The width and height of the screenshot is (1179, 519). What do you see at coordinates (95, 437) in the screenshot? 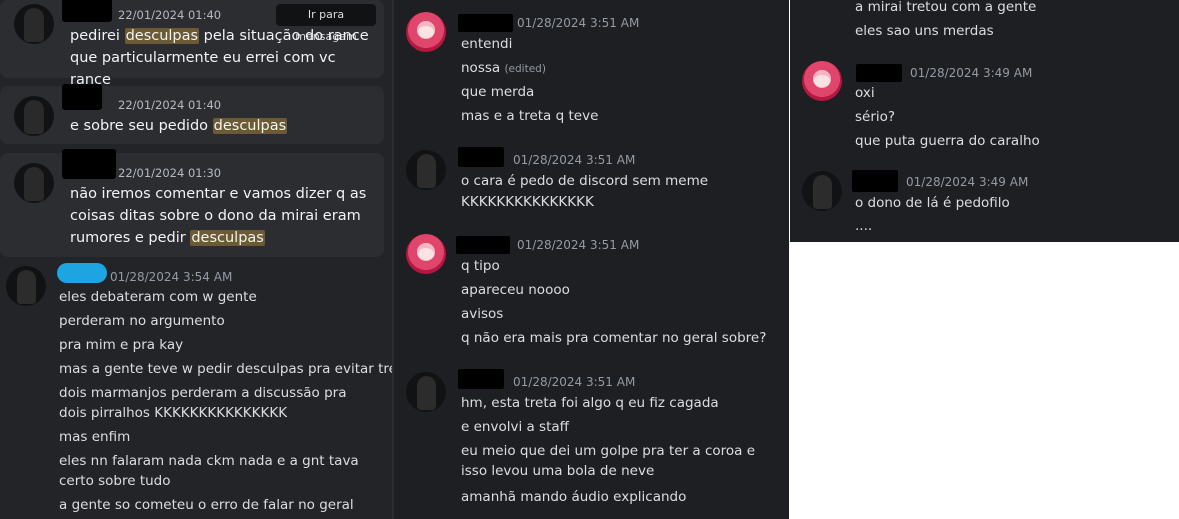
I see `chat-message: mas enfim` at bounding box center [95, 437].